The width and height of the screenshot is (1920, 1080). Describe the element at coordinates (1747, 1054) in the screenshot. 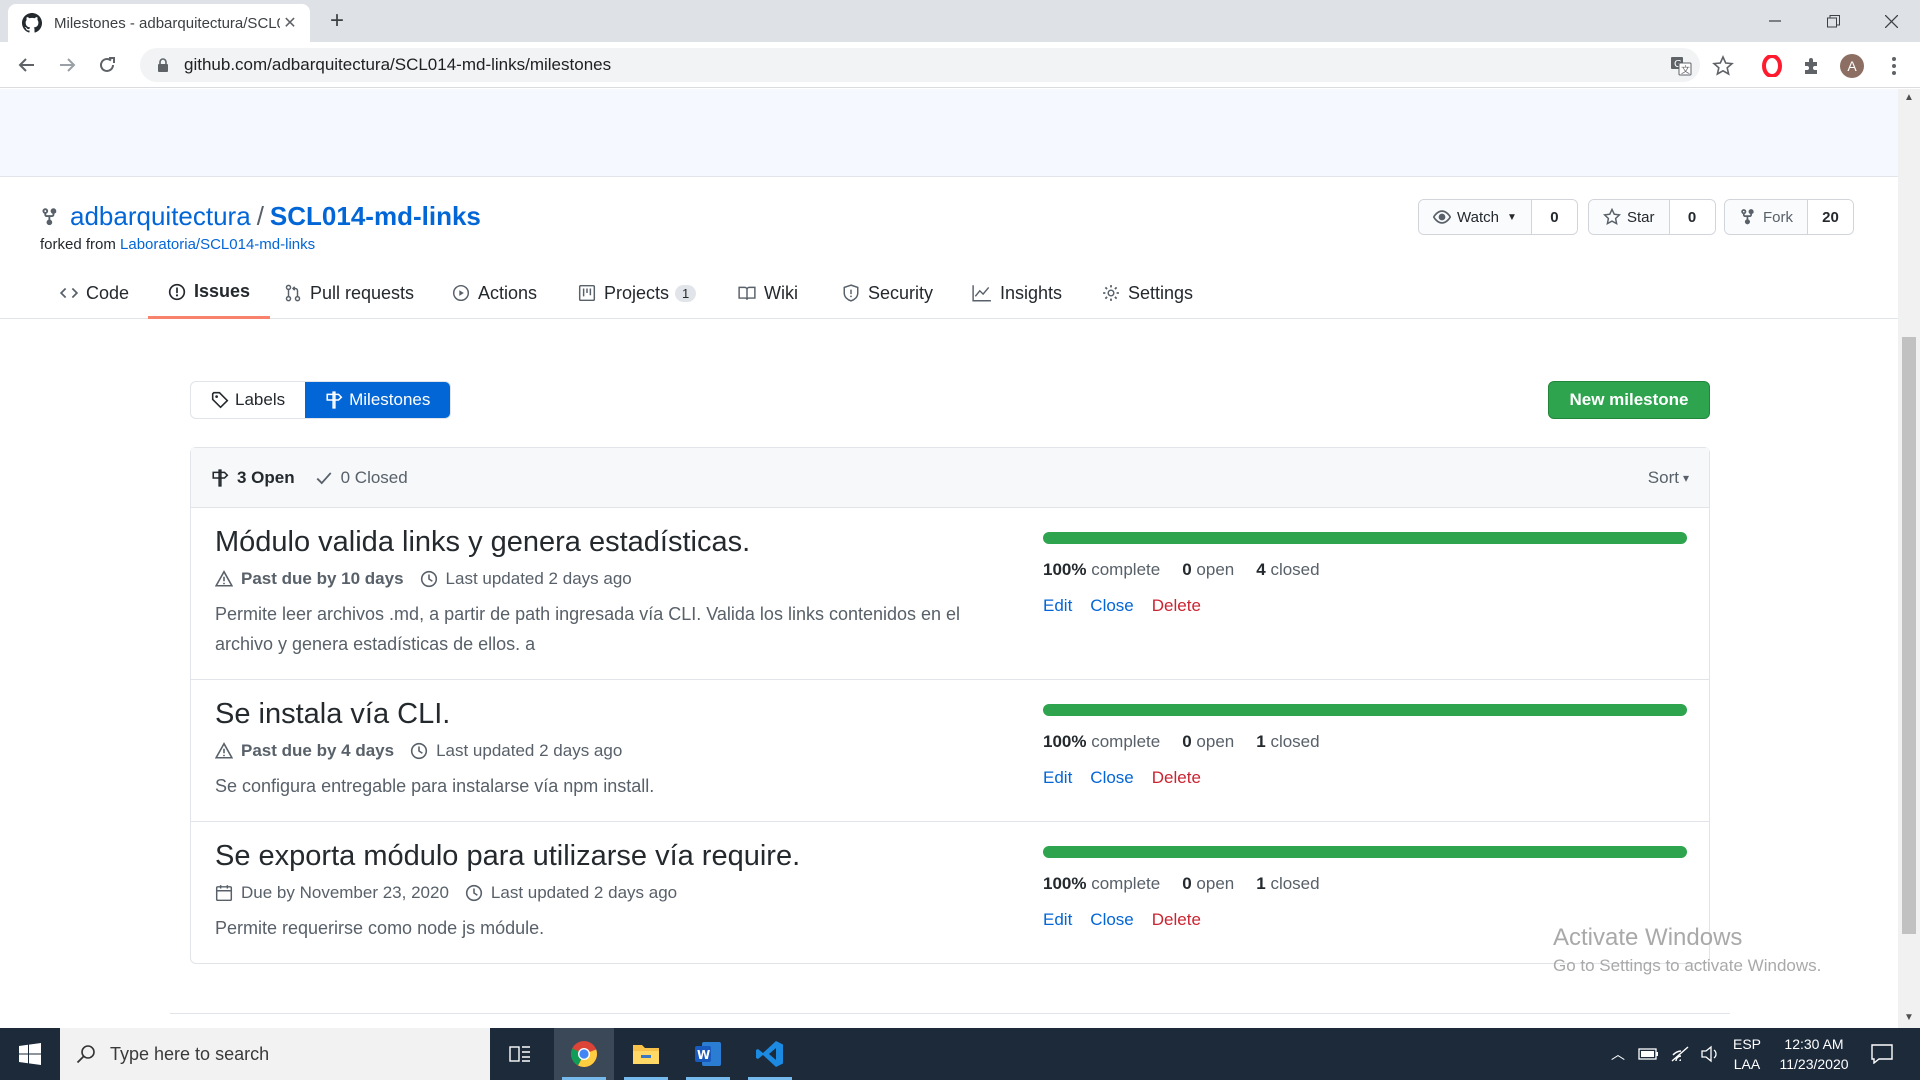

I see `language-indicator: ESP LAA` at that location.